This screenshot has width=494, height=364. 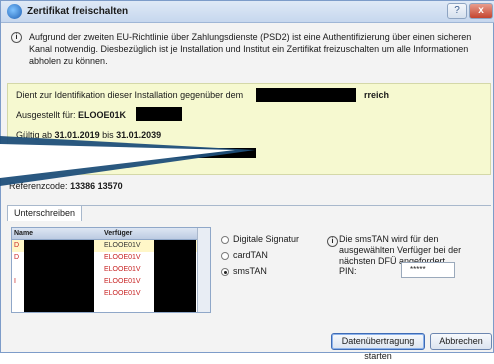 I want to click on radio-label-cardtan: cardTAN, so click(x=250, y=255).